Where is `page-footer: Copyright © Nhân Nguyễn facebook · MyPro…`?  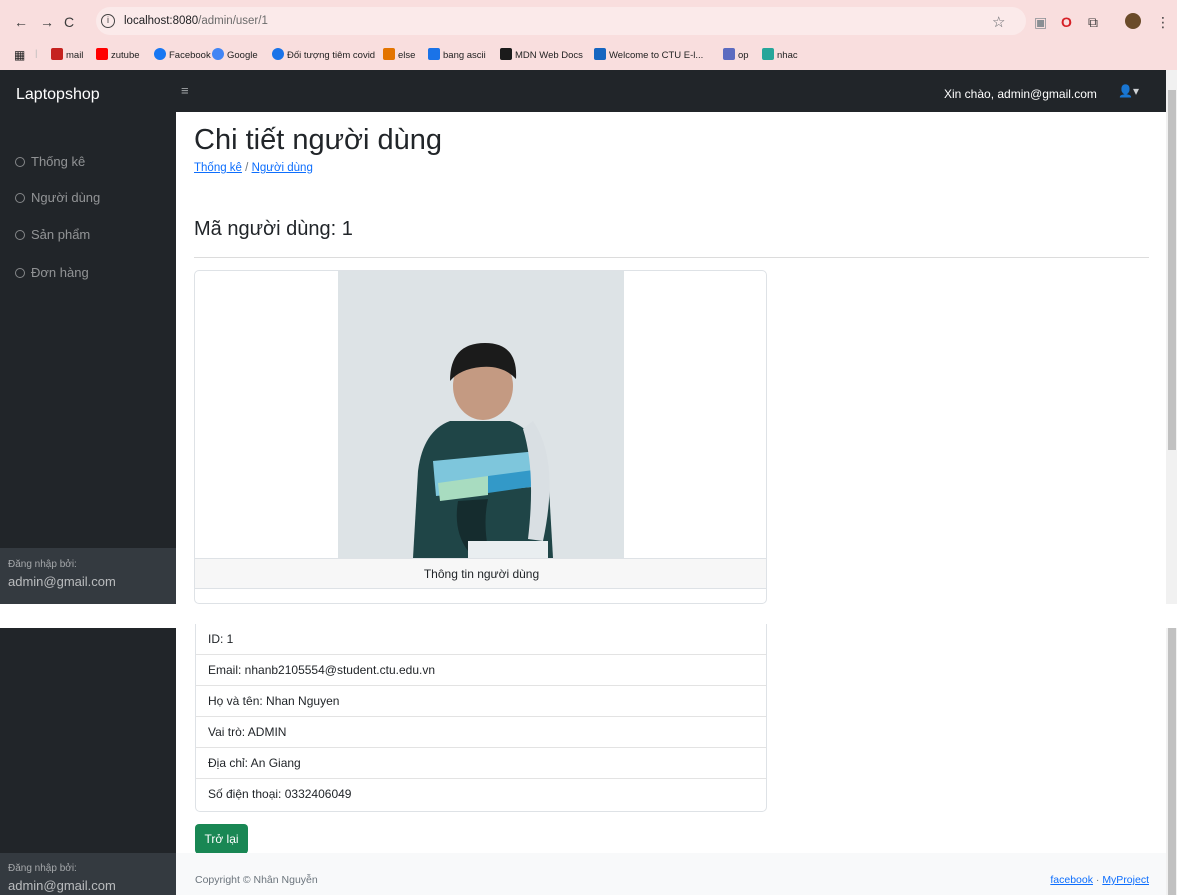 page-footer: Copyright © Nhân Nguyễn facebook · MyPro… is located at coordinates (671, 874).